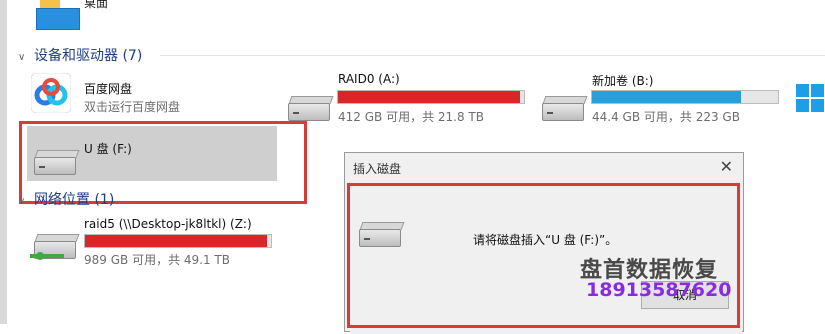 The image size is (825, 334). Describe the element at coordinates (157, 260) in the screenshot. I see `network-drive-info: 989 GB 可用，共 49.1 TB` at that location.